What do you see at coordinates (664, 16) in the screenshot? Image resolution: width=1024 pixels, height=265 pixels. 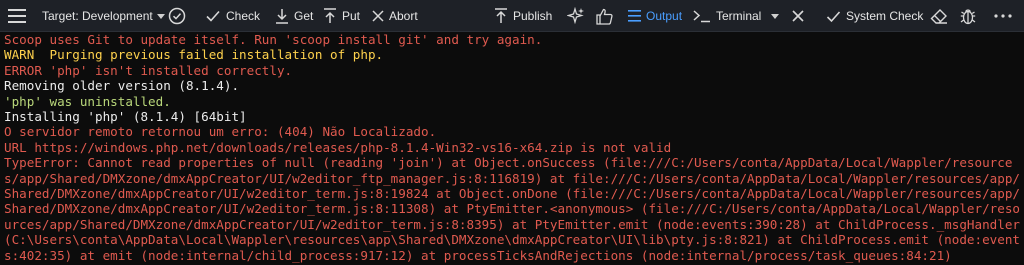 I see `output-label: Output` at bounding box center [664, 16].